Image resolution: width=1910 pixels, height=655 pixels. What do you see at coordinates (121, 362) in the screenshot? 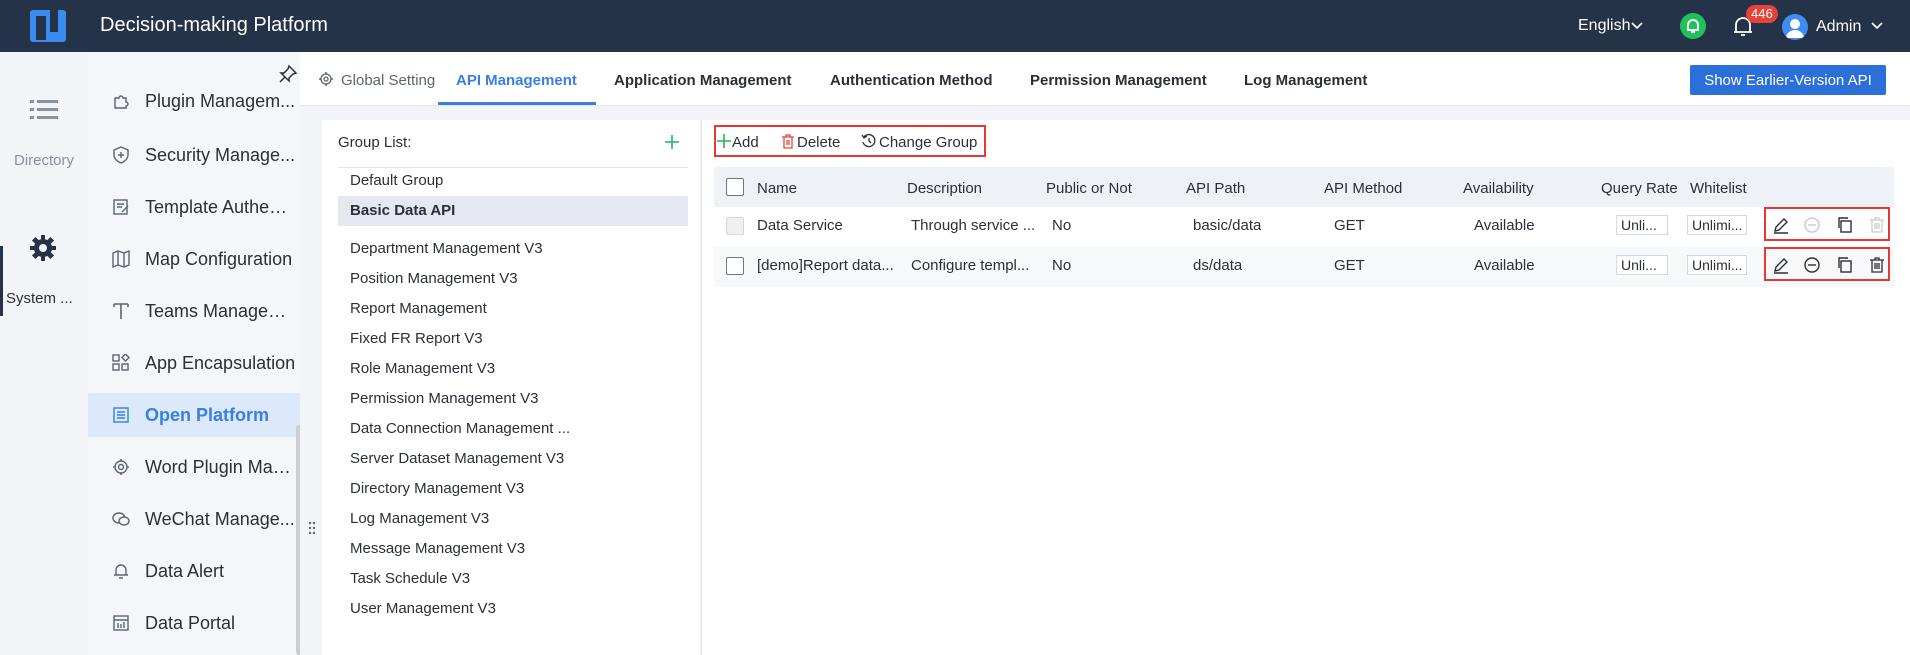
I see `app-grid-icon` at bounding box center [121, 362].